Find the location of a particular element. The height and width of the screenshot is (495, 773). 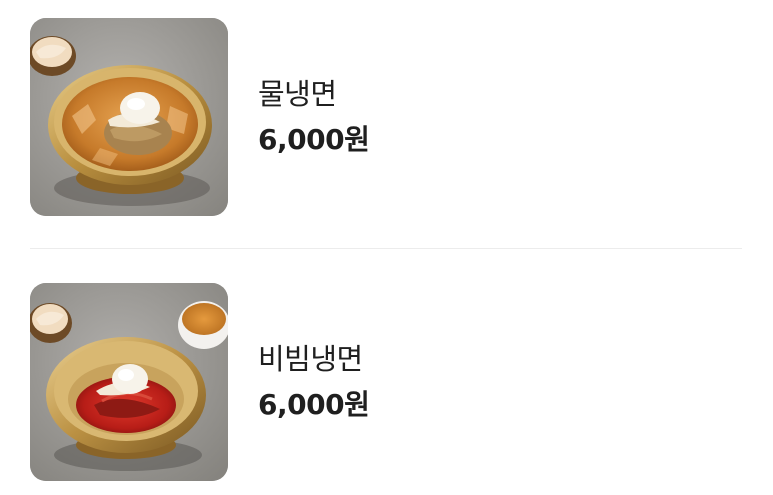

bibim-naengmyeon-image is located at coordinates (129, 382).